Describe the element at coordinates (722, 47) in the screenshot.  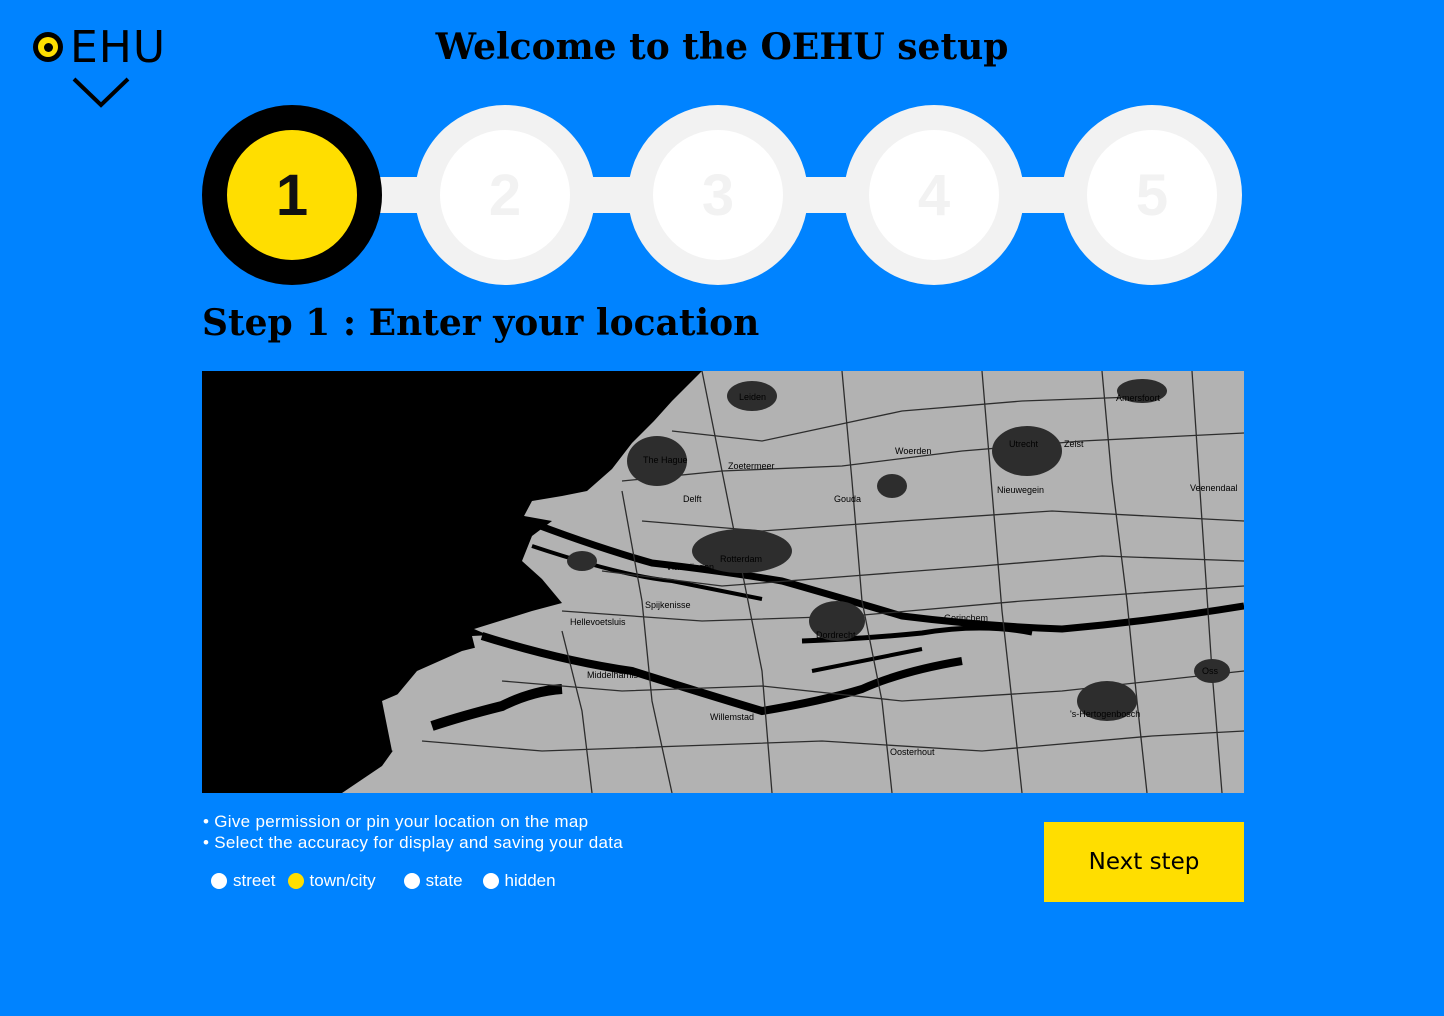
I see `page-title: Welcome to the OEHU setup` at that location.